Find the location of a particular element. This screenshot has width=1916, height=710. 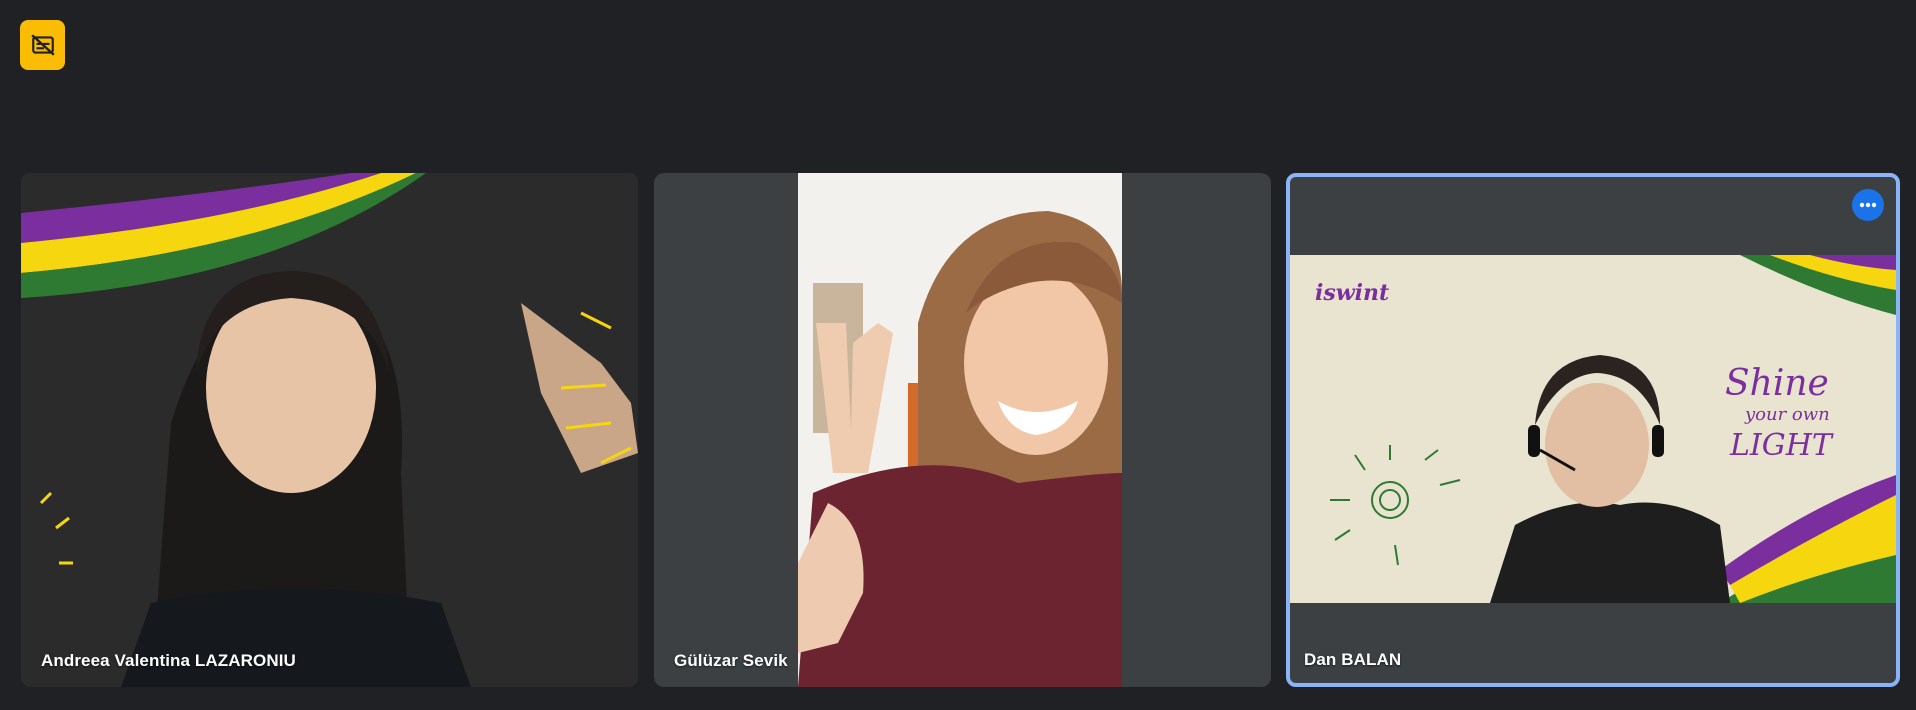

captions-off-icon is located at coordinates (43, 45).